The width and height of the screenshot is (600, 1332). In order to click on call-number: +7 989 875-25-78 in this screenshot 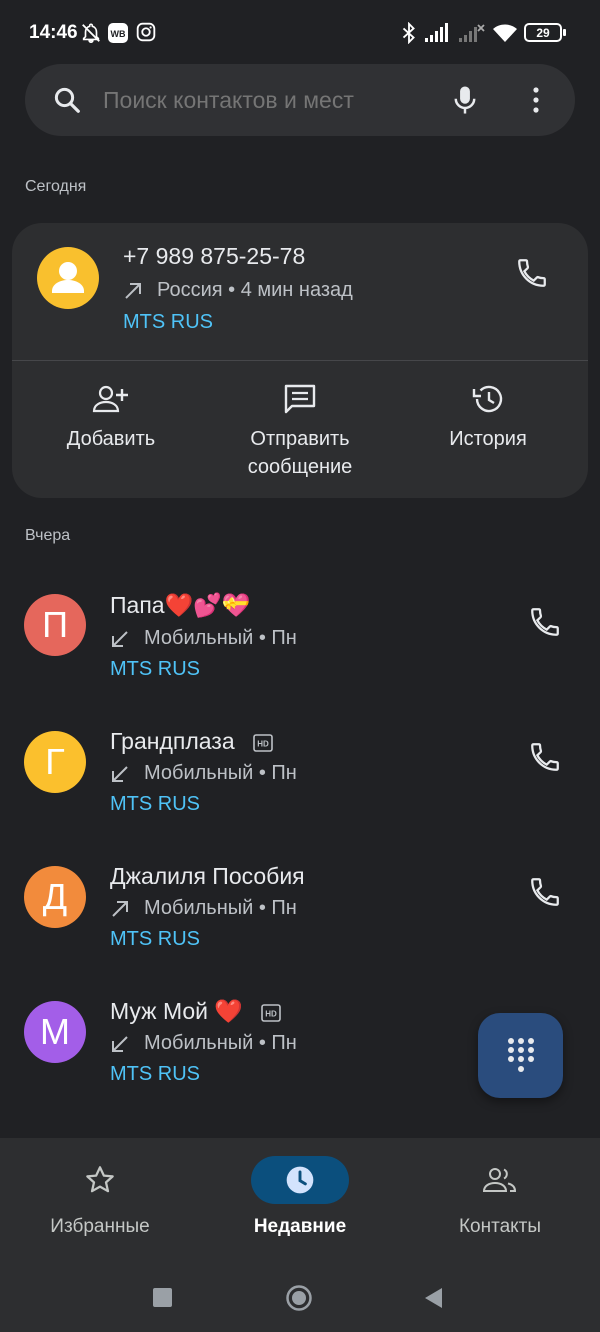, I will do `click(214, 256)`.